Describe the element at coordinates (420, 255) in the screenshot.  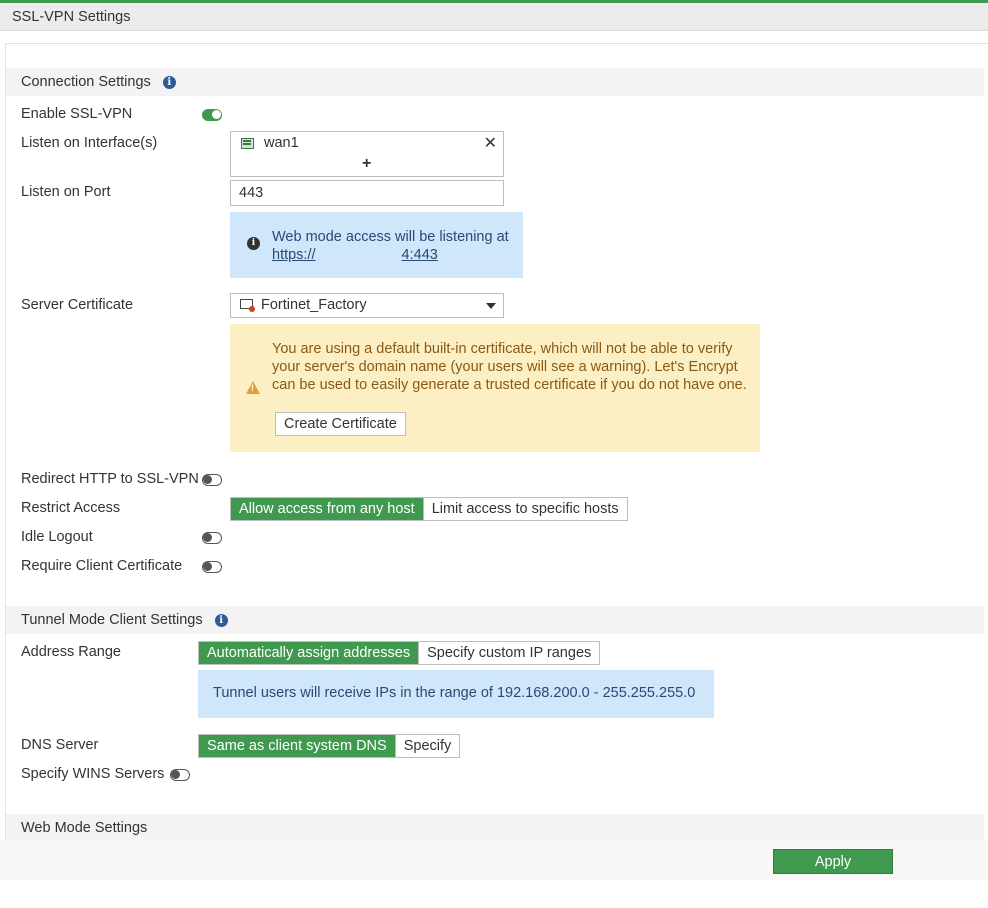
I see `web-mode-url-link-port: 4:443` at that location.